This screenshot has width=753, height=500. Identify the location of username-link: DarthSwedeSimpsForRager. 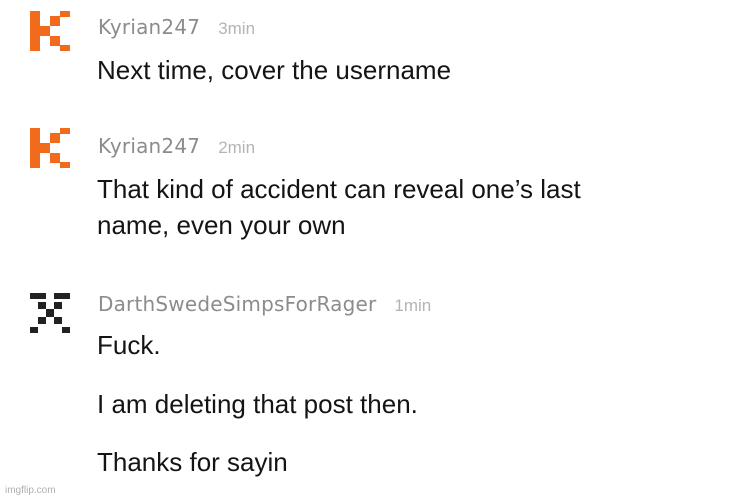
(237, 304).